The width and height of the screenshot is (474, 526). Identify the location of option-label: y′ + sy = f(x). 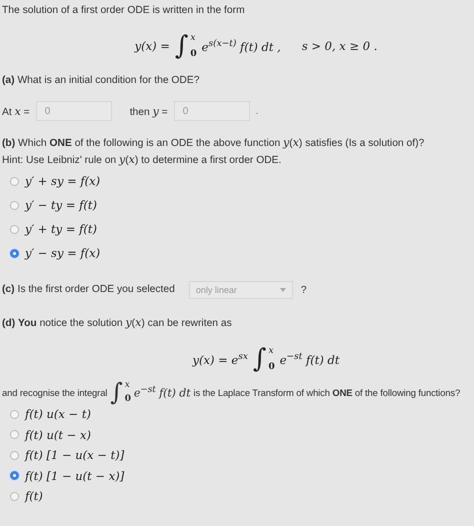
(62, 181).